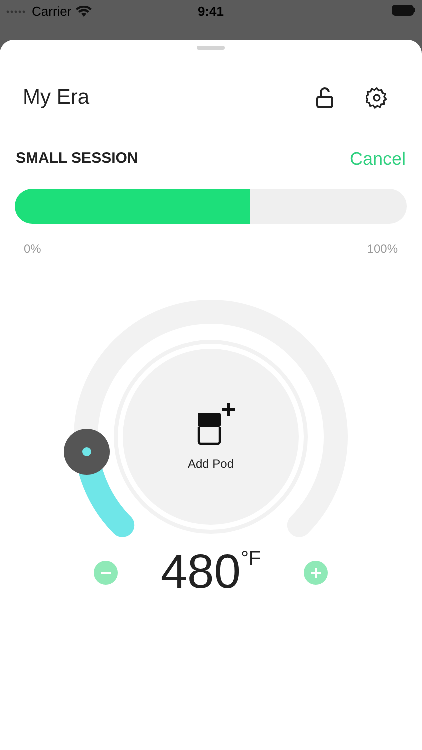 The height and width of the screenshot is (750, 422). I want to click on plus-icon, so click(316, 573).